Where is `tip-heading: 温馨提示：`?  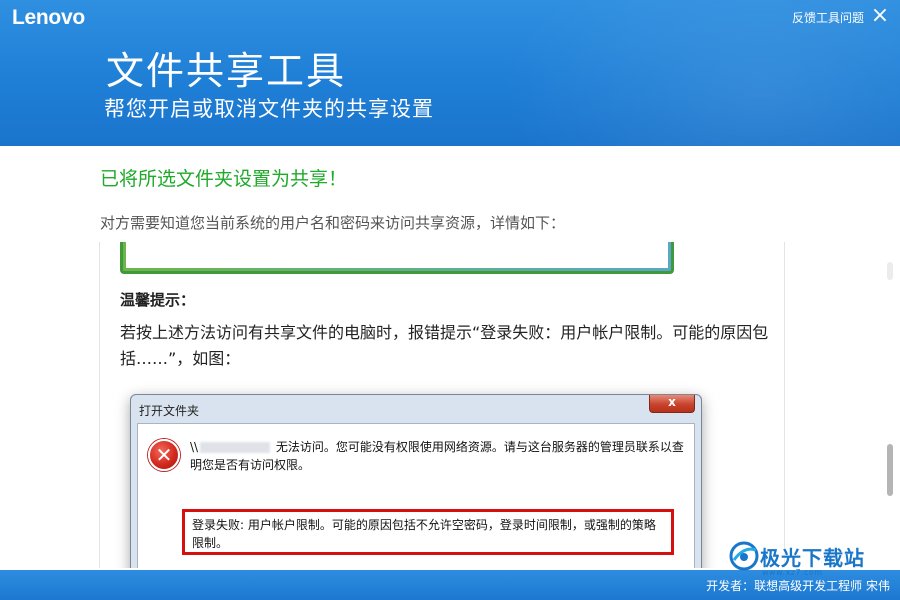 tip-heading: 温馨提示： is located at coordinates (158, 300).